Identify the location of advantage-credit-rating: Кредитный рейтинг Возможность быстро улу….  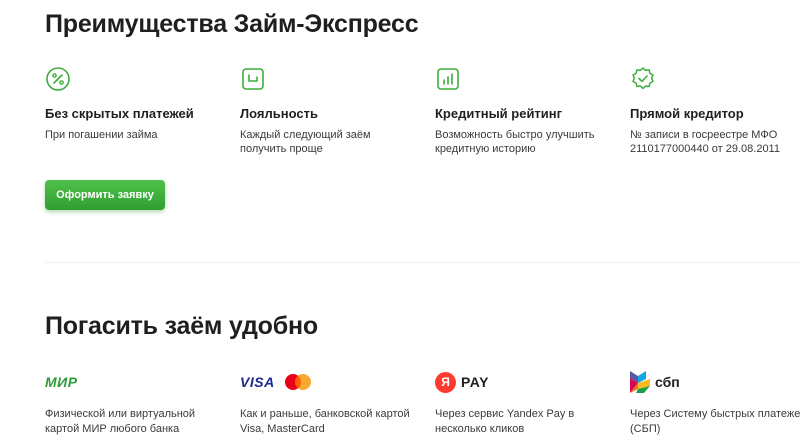
(525, 110).